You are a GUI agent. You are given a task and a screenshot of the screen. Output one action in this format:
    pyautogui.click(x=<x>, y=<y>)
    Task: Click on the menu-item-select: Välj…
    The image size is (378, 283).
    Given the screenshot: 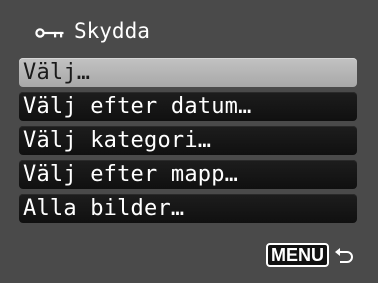 What is the action you would take?
    pyautogui.click(x=188, y=72)
    